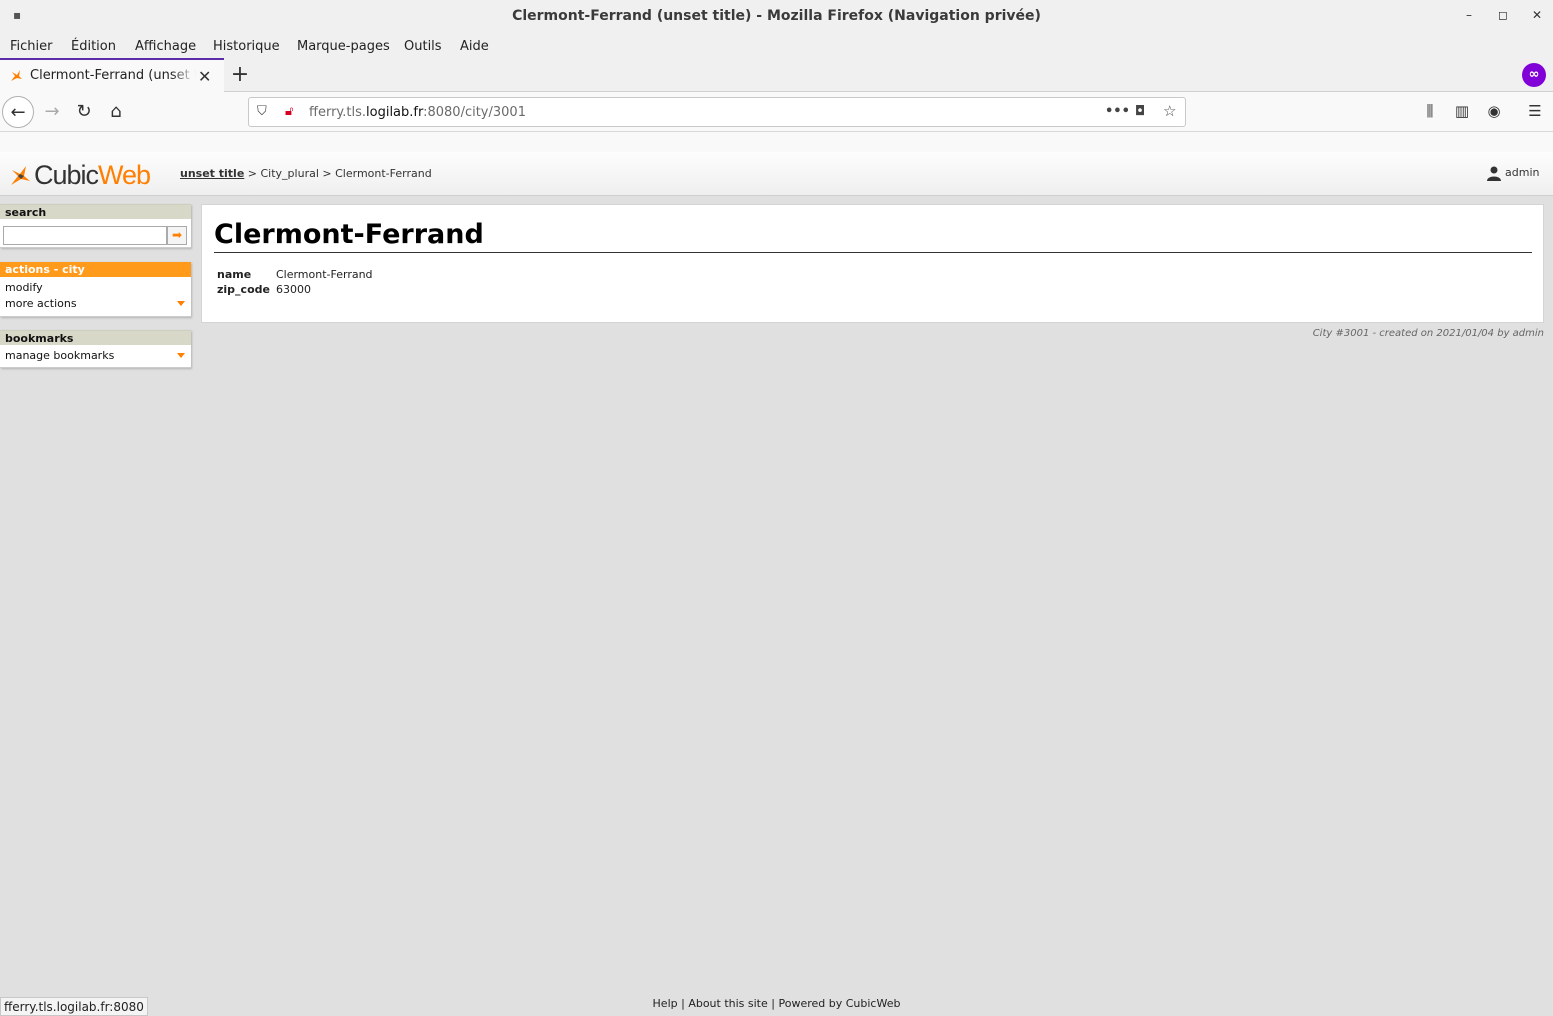  I want to click on menu-aide: Aide, so click(474, 46).